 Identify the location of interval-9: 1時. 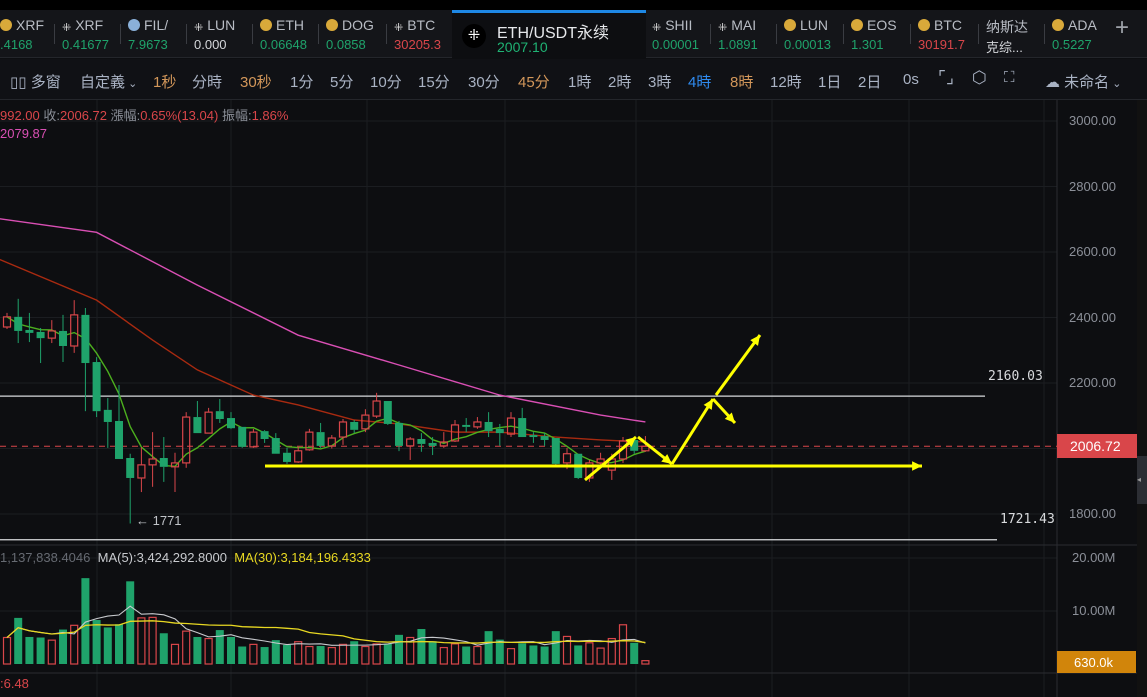
(579, 81).